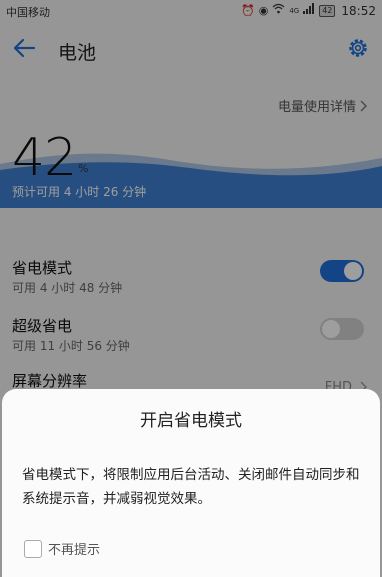 The image size is (382, 577). What do you see at coordinates (33, 548) in the screenshot?
I see `dont-remind-checkbox` at bounding box center [33, 548].